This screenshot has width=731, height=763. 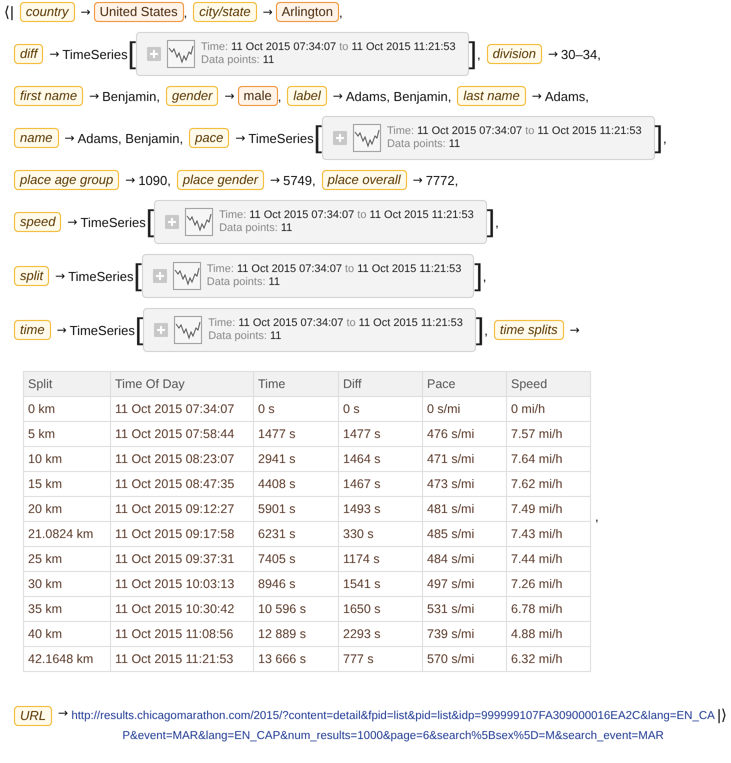 What do you see at coordinates (722, 715) in the screenshot?
I see `association-close-bracket: |⟩` at bounding box center [722, 715].